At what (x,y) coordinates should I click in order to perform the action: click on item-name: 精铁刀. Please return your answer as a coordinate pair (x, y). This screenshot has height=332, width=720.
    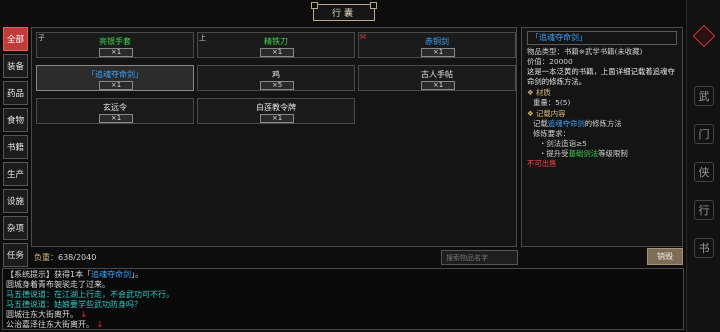
    Looking at the image, I should click on (276, 41).